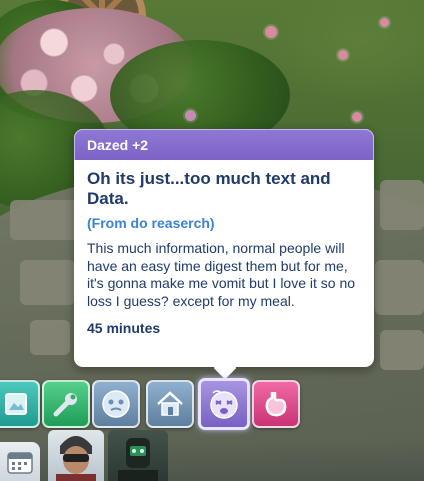 This screenshot has height=481, width=424. I want to click on moodlet-picture-frame, so click(20, 404).